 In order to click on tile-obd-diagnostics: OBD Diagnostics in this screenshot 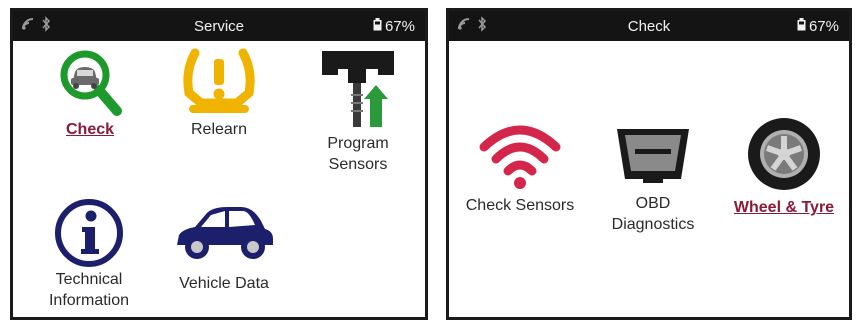, I will do `click(653, 177)`.